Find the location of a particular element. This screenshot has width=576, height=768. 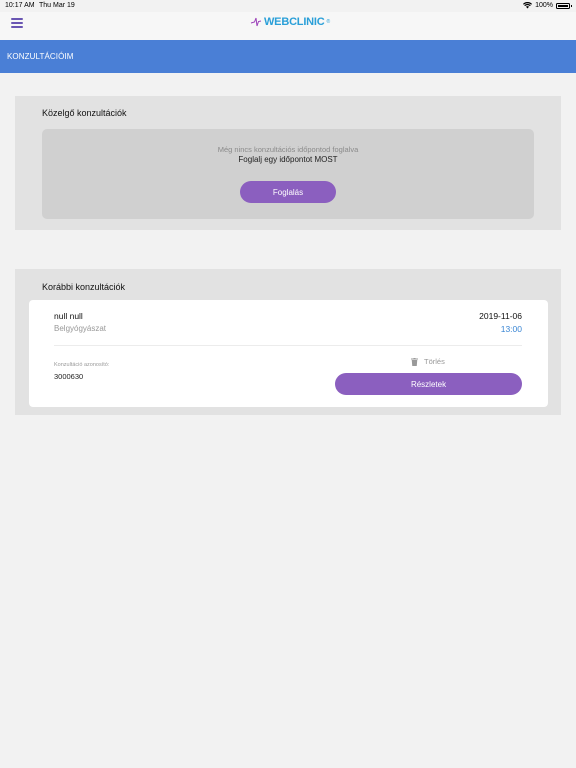

delete-button: Törlés is located at coordinates (428, 361).